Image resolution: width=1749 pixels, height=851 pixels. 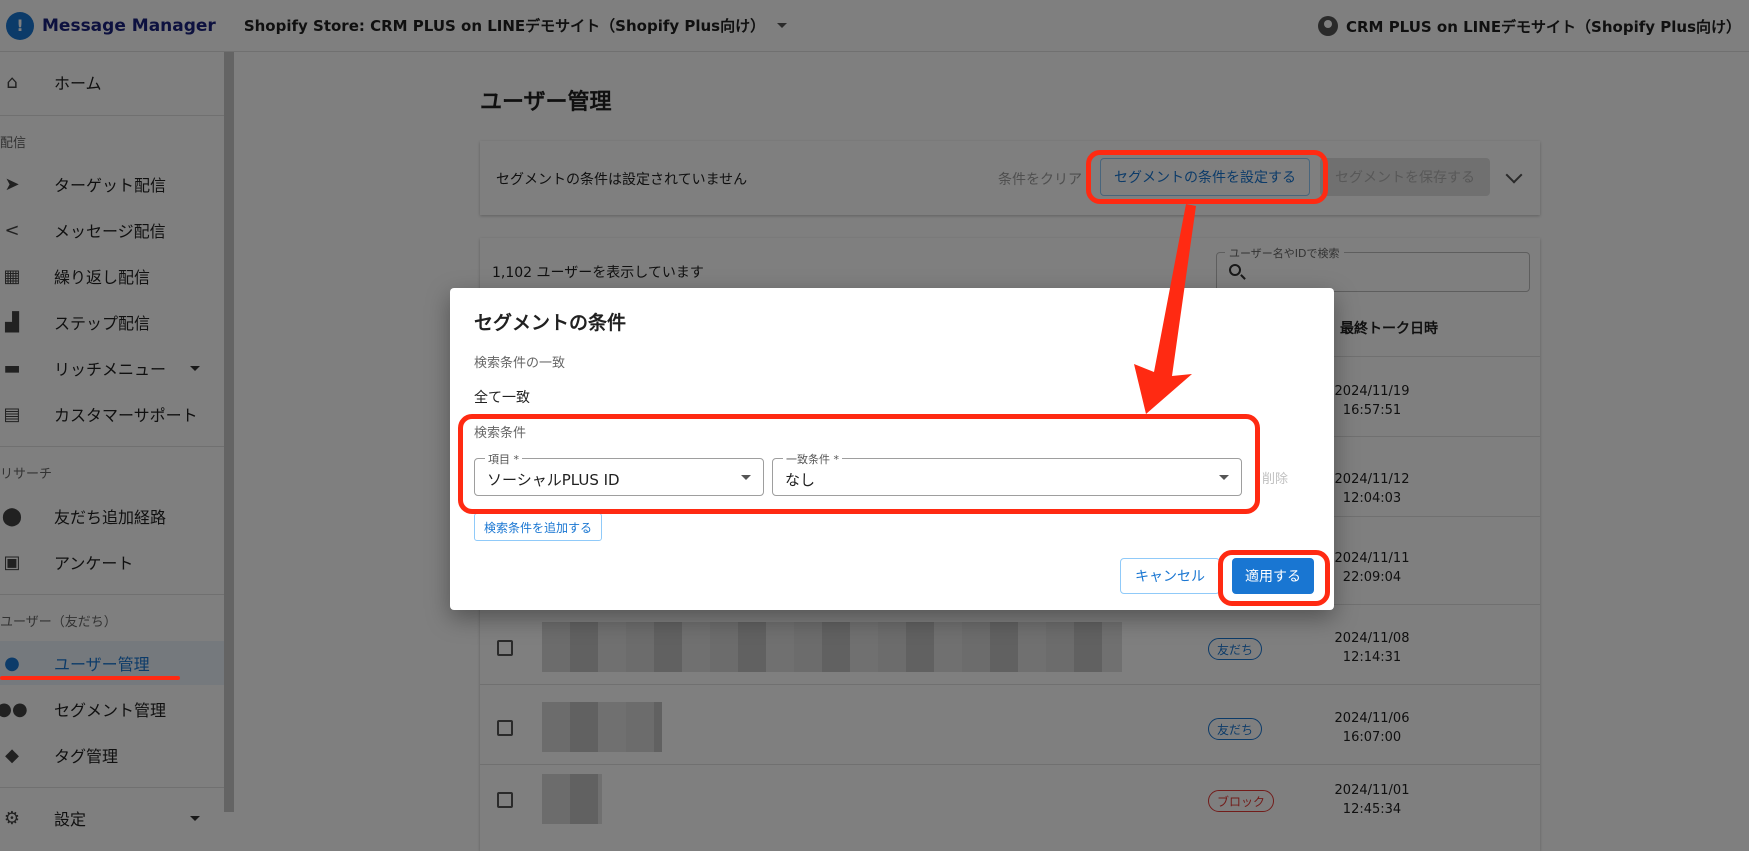 I want to click on annotation-highlight-apply, so click(x=1274, y=578).